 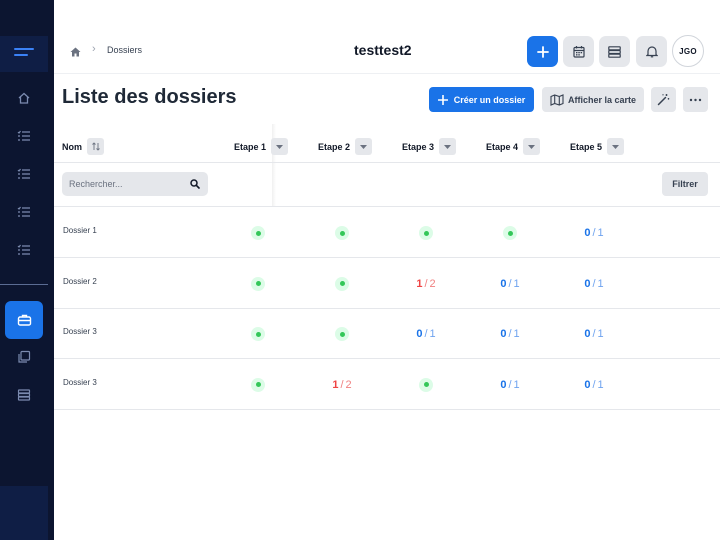 I want to click on magic-wand-icon, so click(x=663, y=100).